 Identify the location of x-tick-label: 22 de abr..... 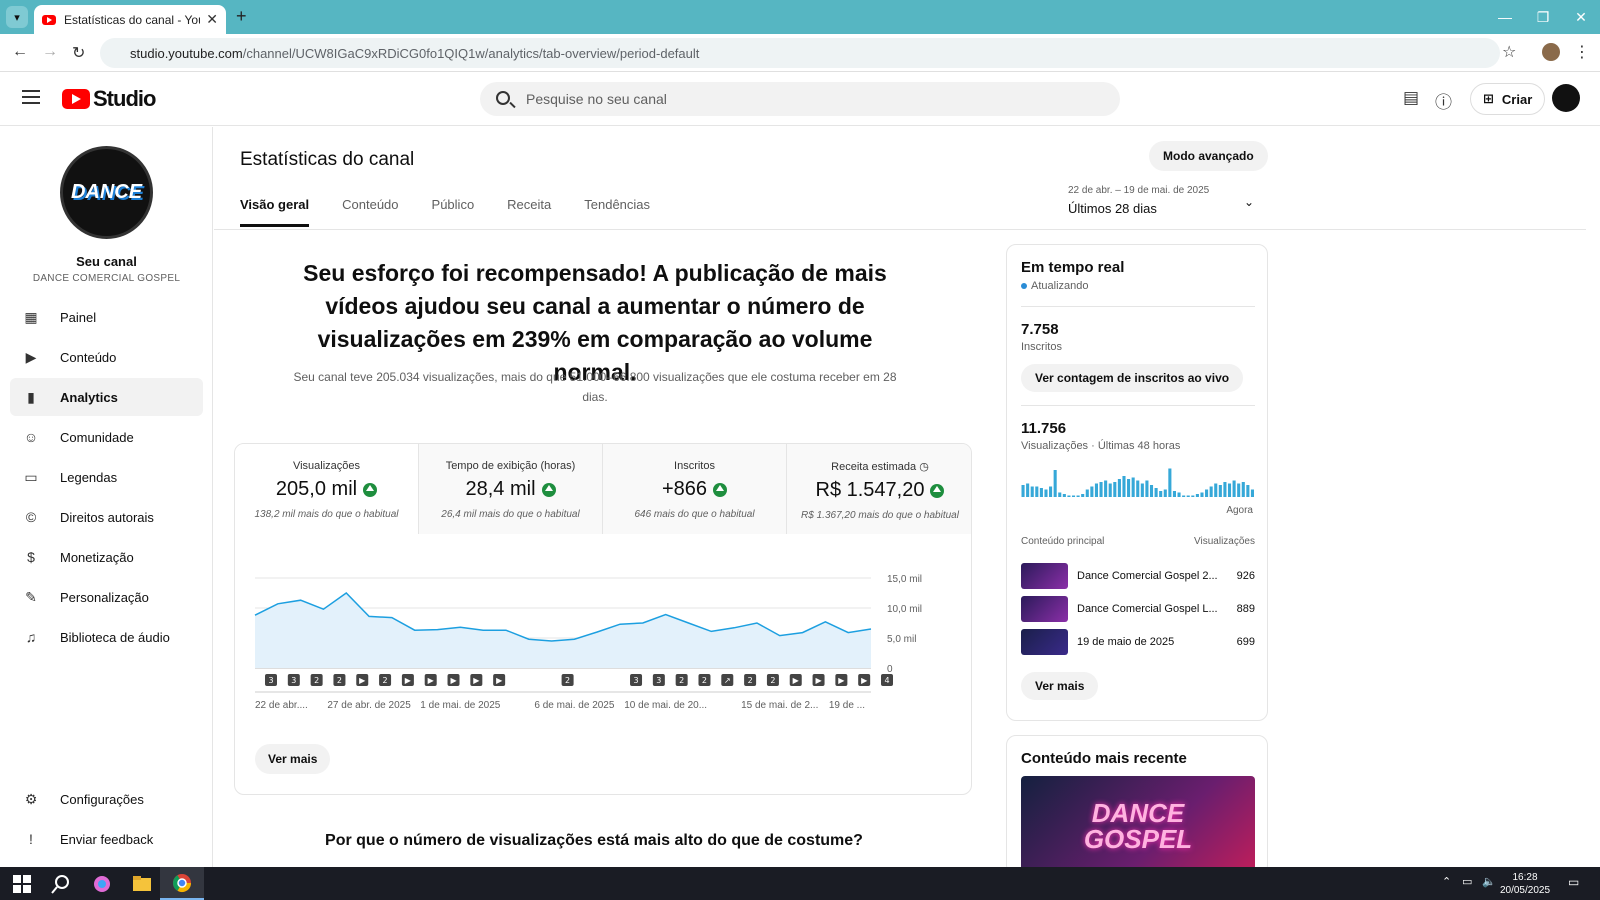
(281, 705).